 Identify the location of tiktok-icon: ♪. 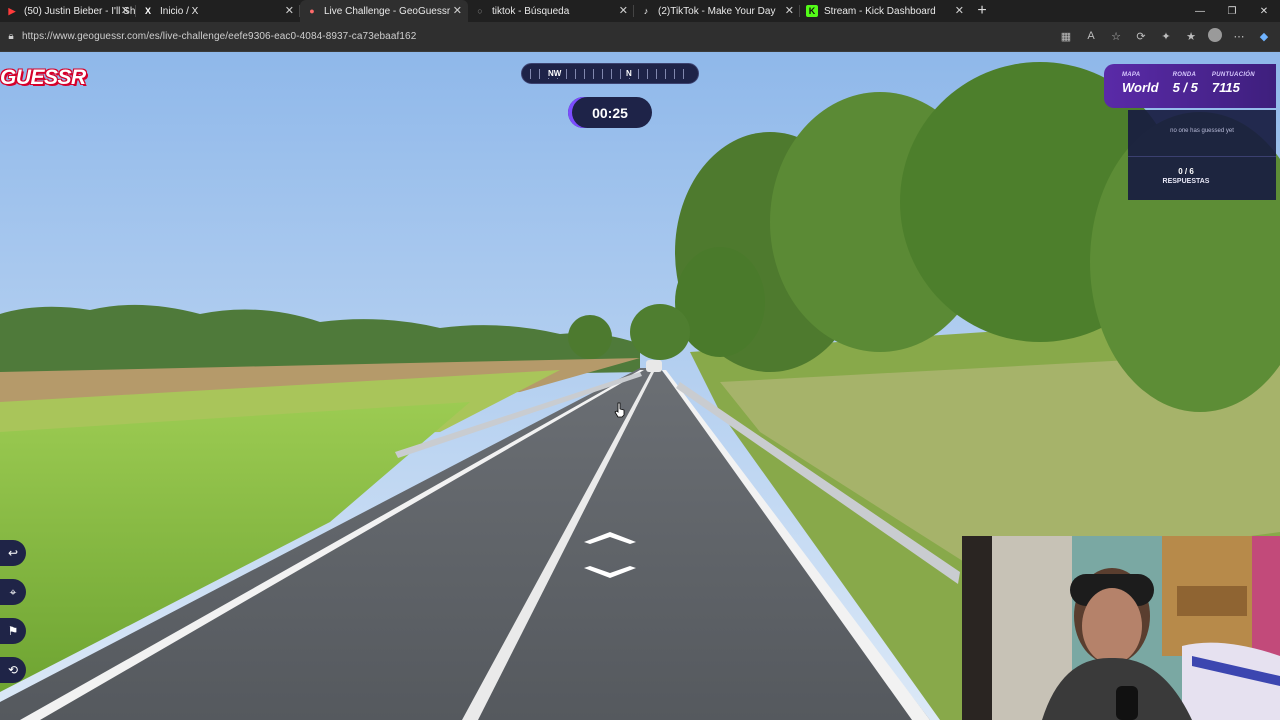
(646, 11).